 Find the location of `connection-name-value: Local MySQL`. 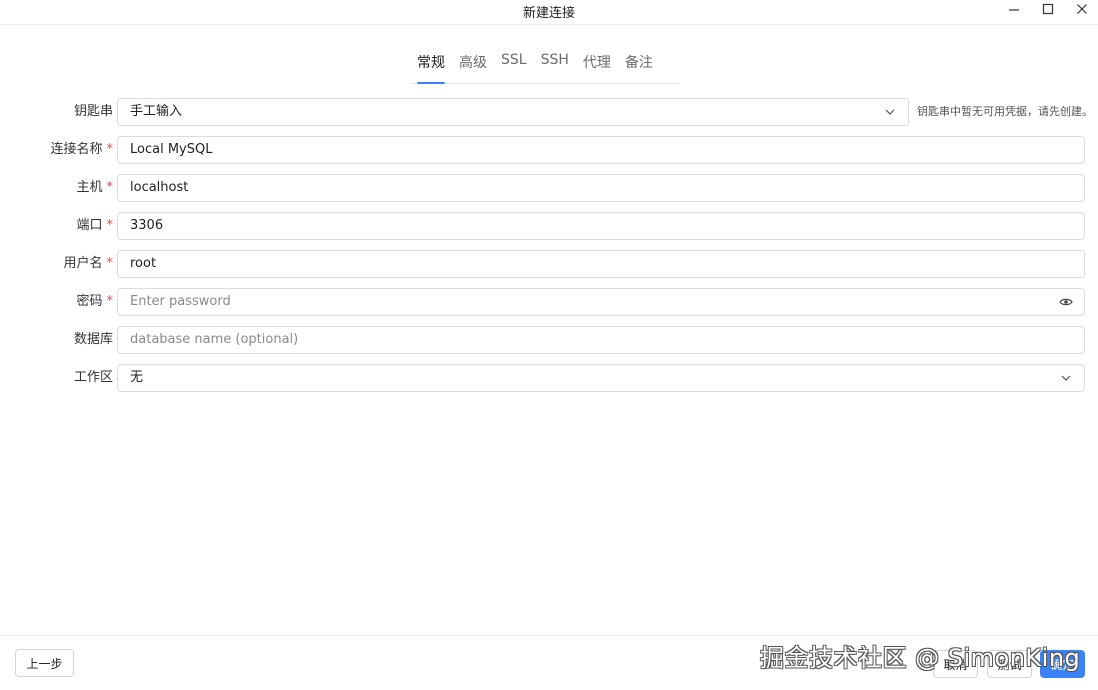

connection-name-value: Local MySQL is located at coordinates (171, 149).